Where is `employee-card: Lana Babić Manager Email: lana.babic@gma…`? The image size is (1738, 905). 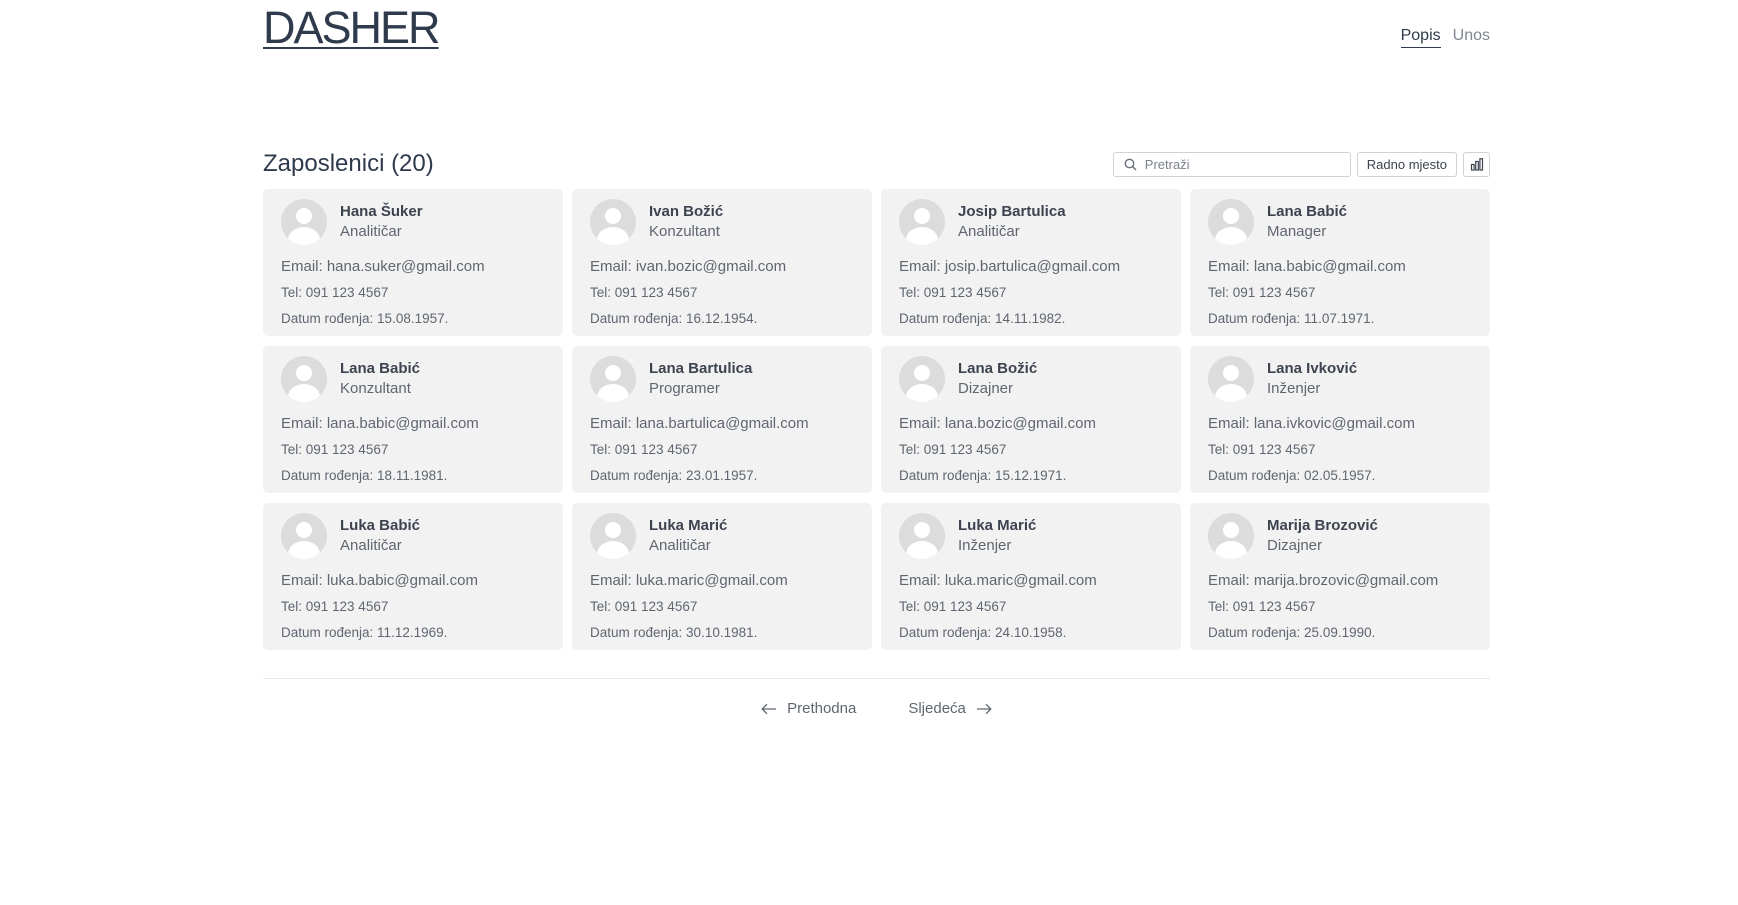
employee-card: Lana Babić Manager Email: lana.babic@gma… is located at coordinates (1340, 262).